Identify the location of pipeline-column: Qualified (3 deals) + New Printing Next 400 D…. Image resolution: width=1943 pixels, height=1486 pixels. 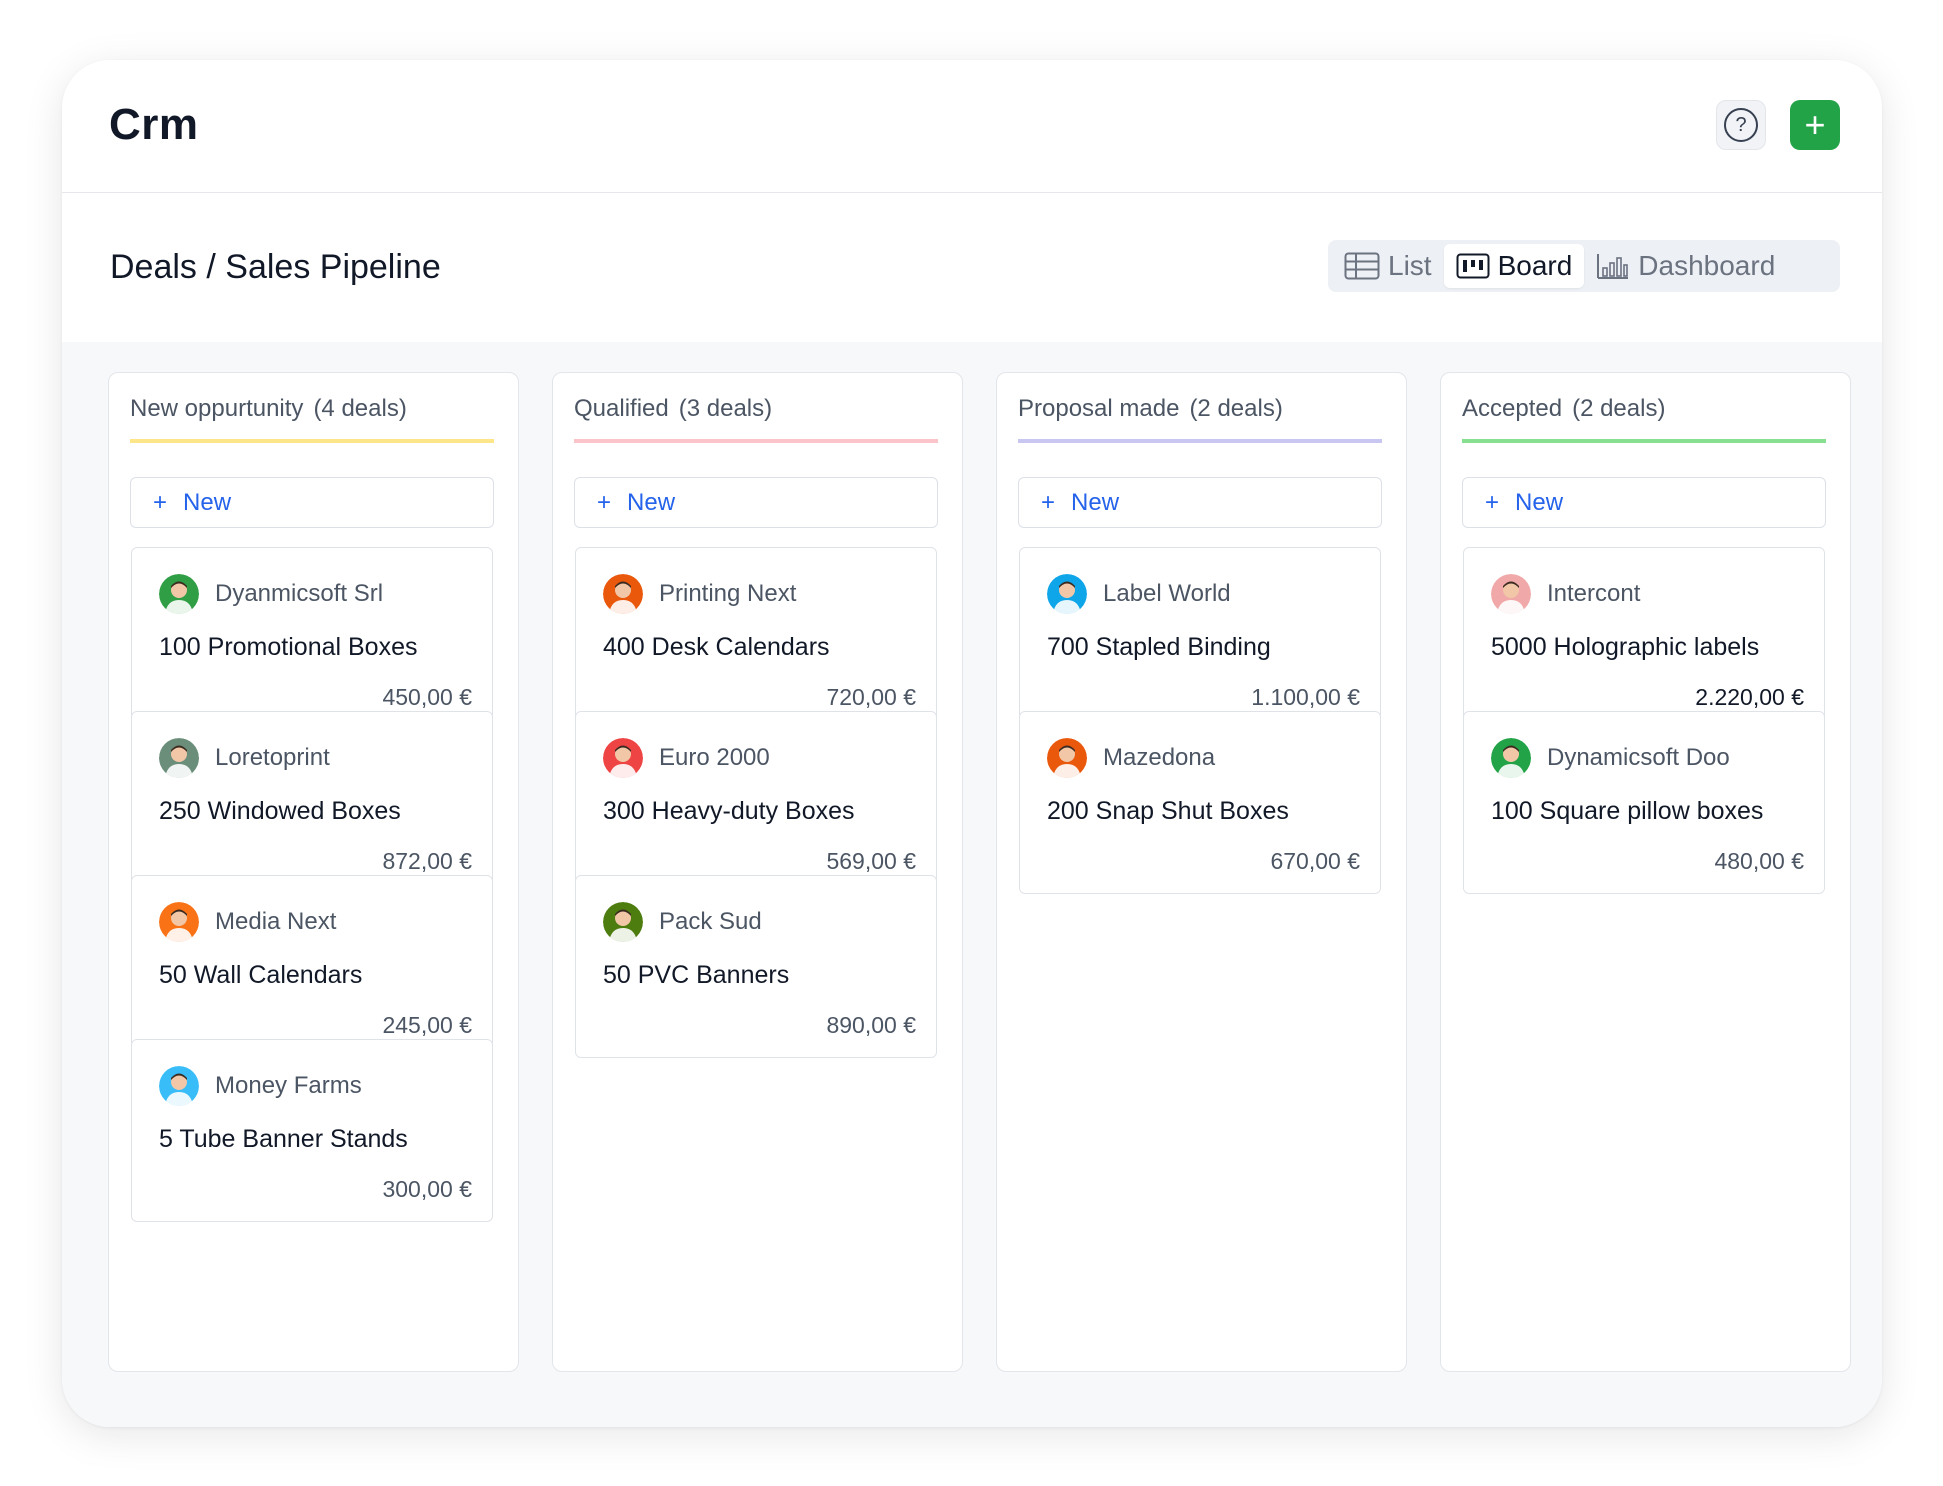
(757, 872).